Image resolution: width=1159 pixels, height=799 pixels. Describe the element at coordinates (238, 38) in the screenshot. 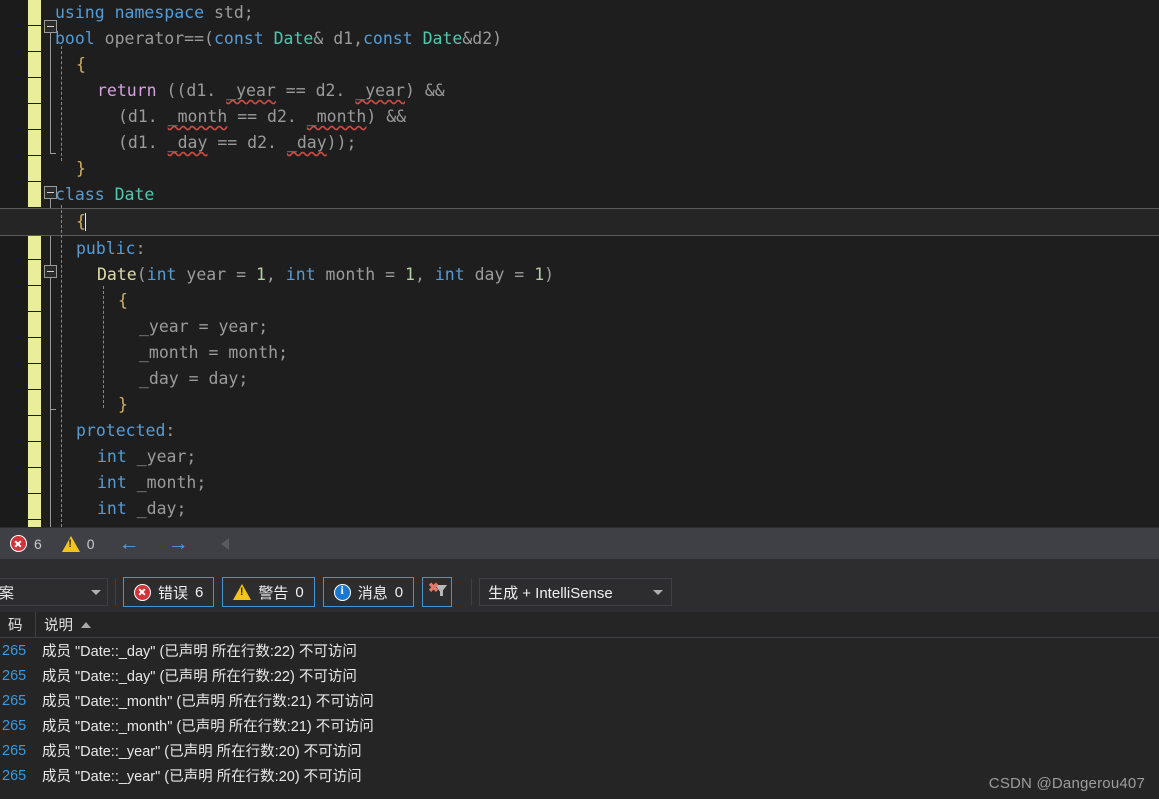

I see `code-token: const` at that location.